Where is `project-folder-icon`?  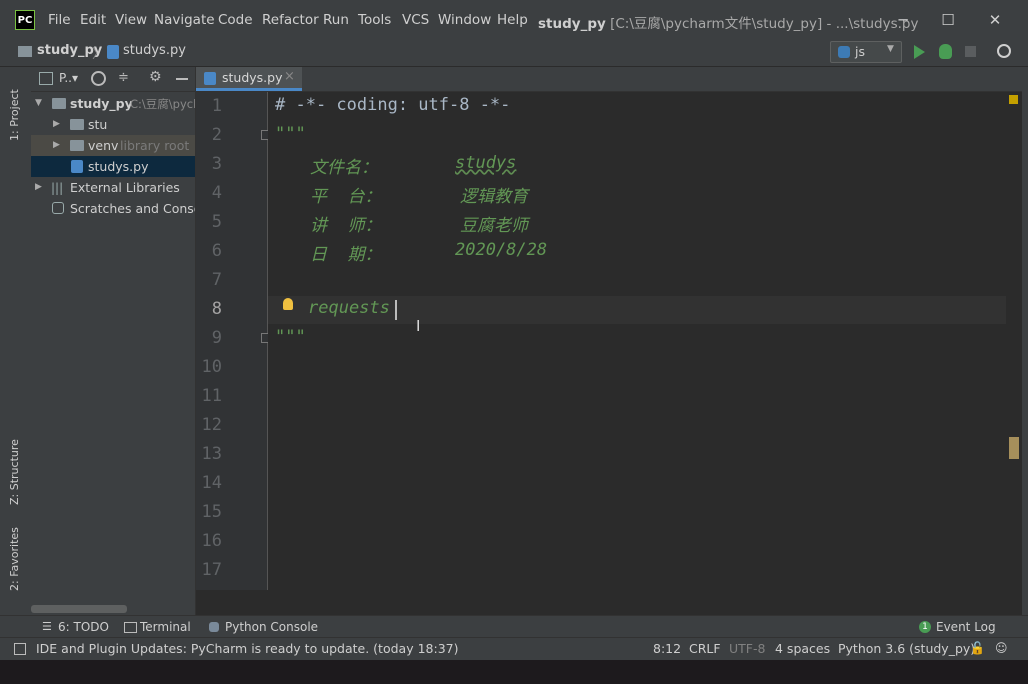
project-folder-icon is located at coordinates (25, 51).